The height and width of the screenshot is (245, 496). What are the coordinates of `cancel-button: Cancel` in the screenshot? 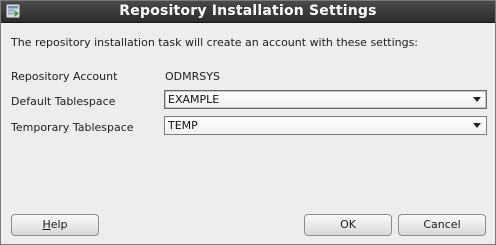 It's located at (442, 225).